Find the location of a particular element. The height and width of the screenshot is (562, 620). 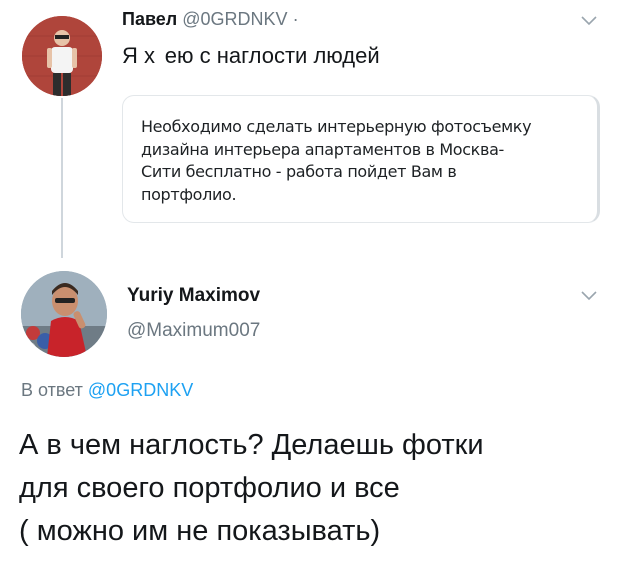

tweet-text: Я х ею с наглости людей is located at coordinates (251, 55).